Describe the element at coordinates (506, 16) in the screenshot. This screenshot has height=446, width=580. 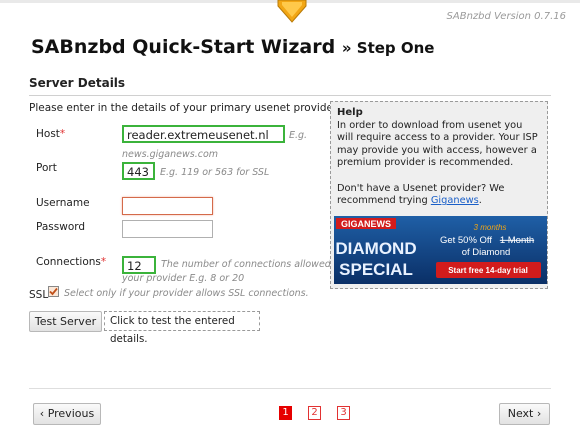
I see `version-label: SABnzbd Version 0.7.16` at that location.